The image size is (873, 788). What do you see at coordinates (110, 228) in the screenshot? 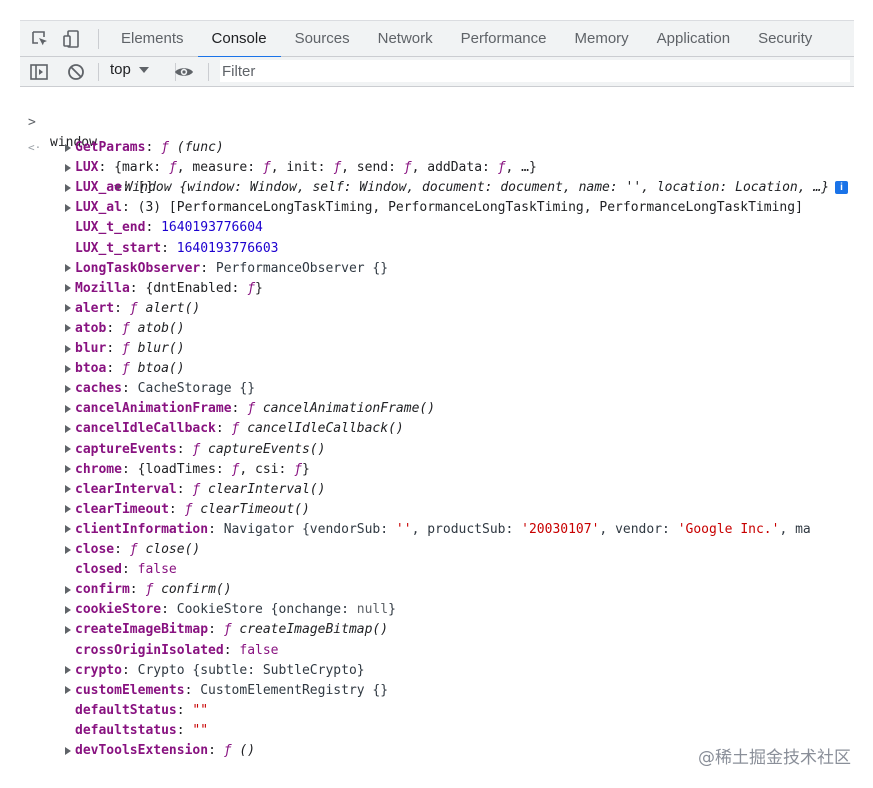
I see `property-key: LUX_t_end` at bounding box center [110, 228].